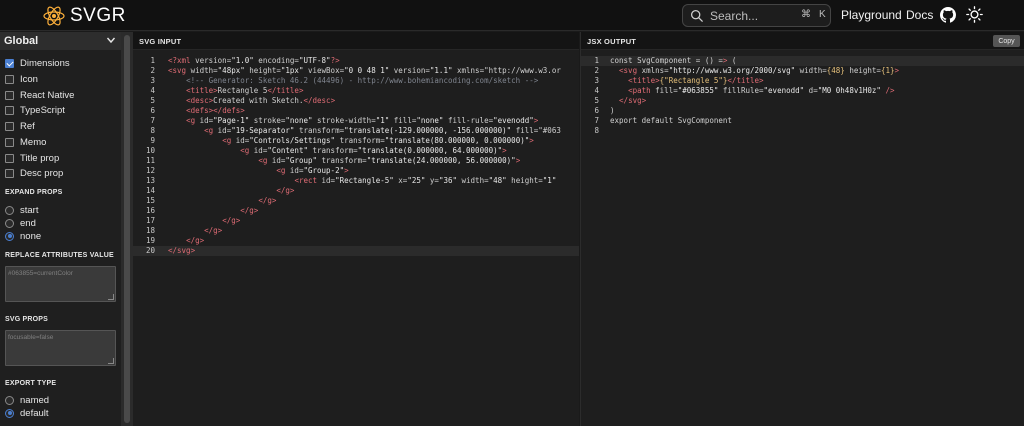 This screenshot has height=426, width=1024. I want to click on svg-props-textarea: focusable=false, so click(60, 348).